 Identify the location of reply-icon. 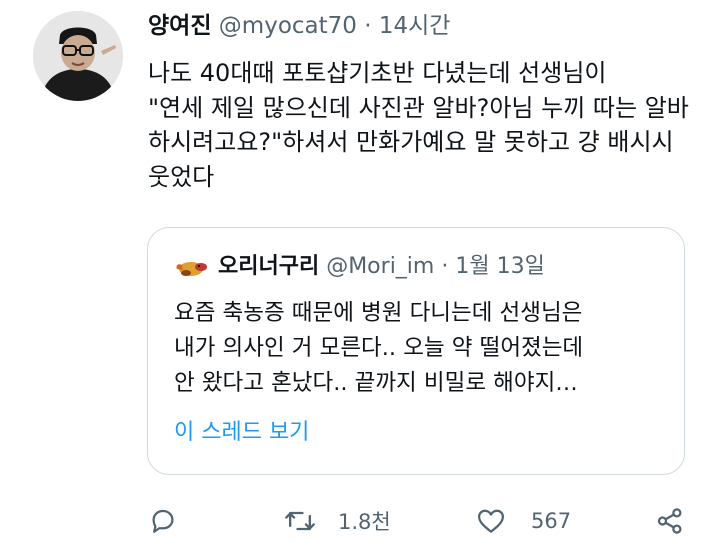
(163, 521).